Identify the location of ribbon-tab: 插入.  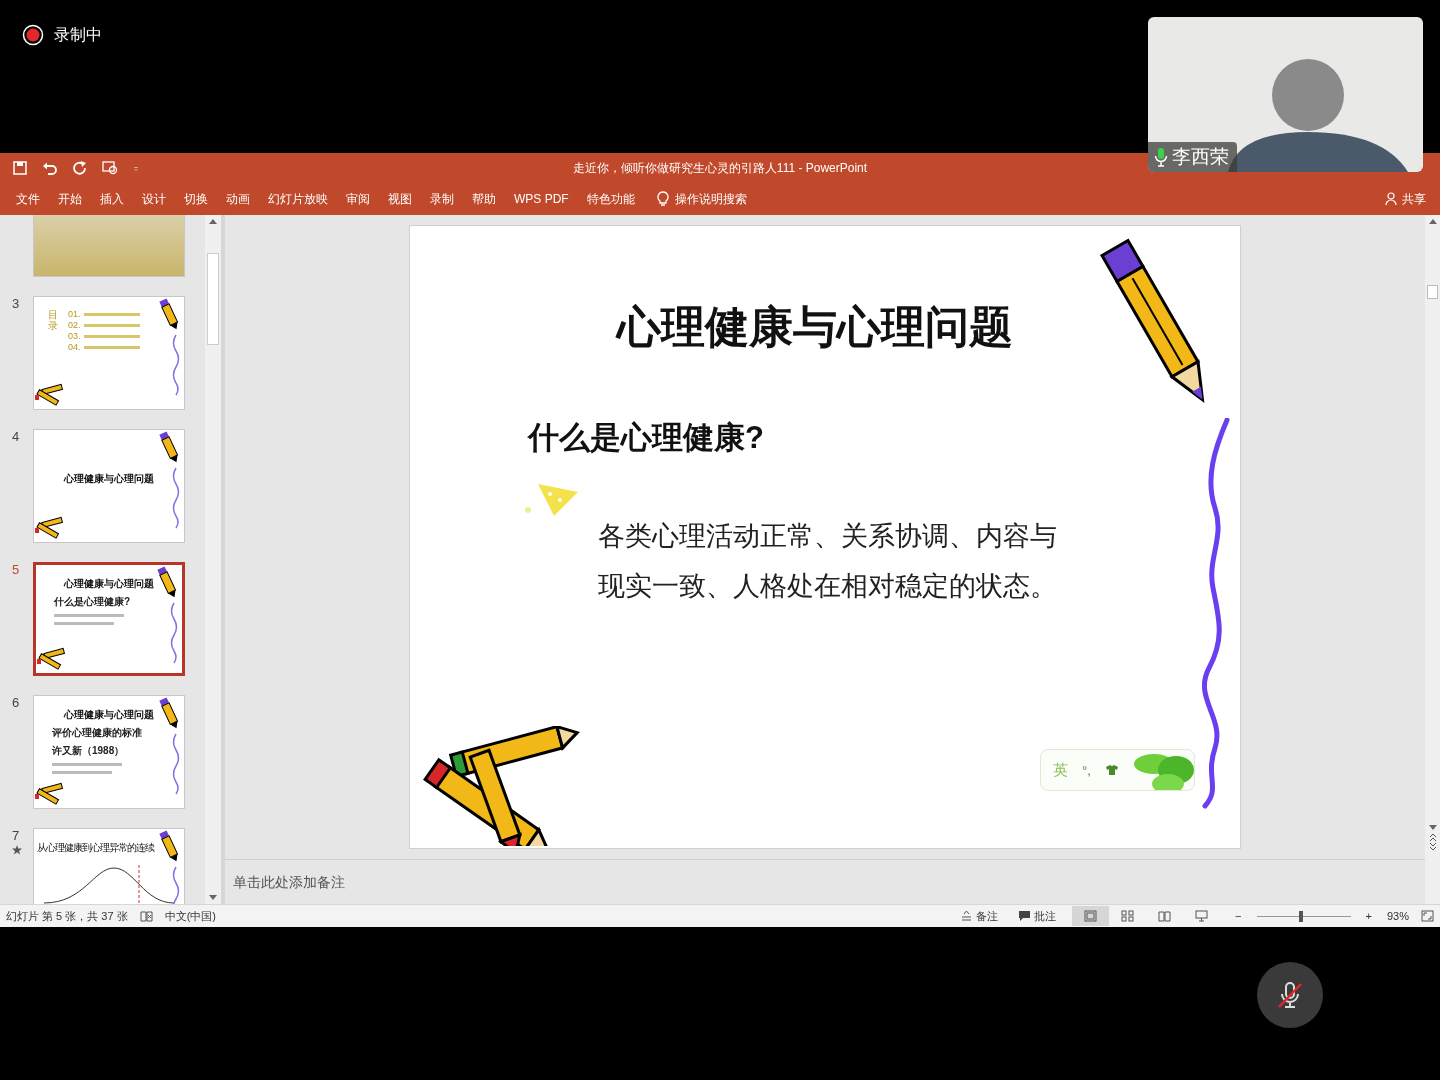
(112, 199).